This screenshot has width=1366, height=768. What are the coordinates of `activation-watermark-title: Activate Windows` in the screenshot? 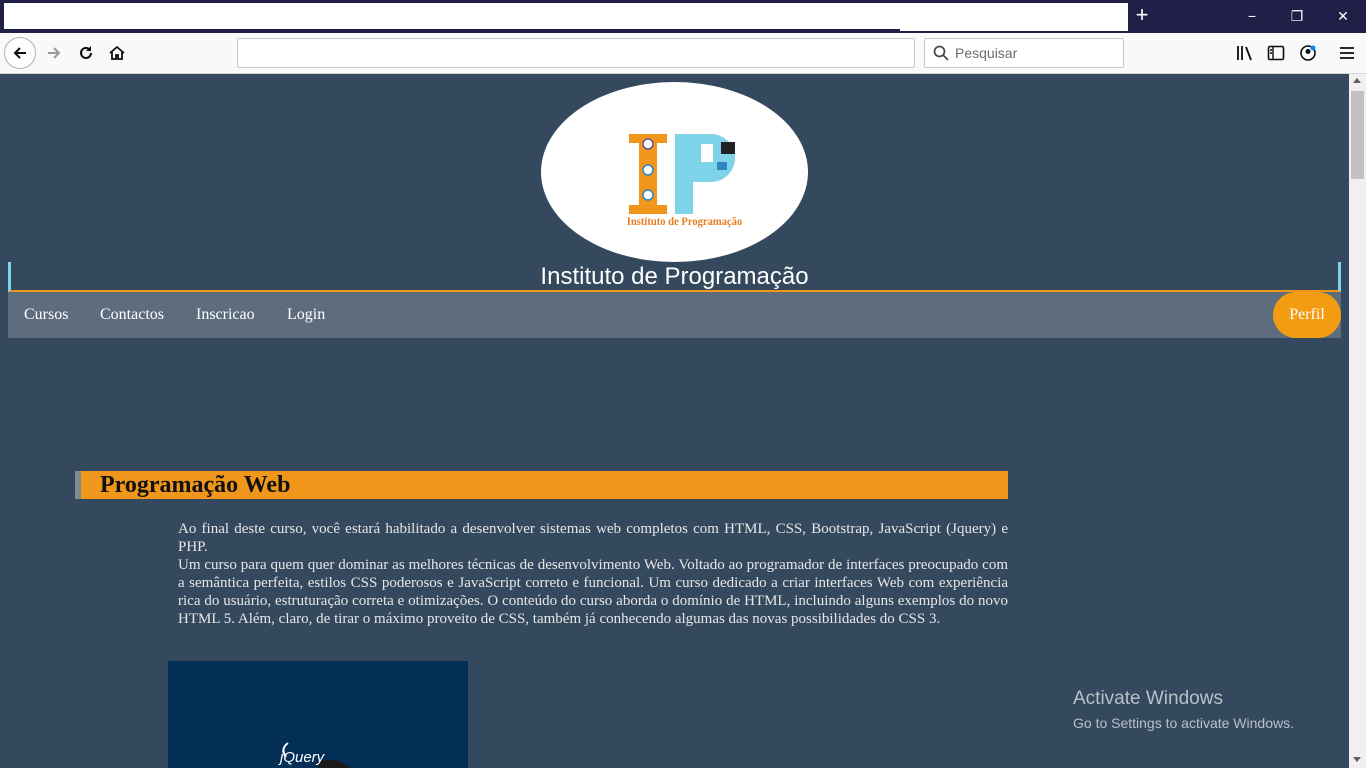 It's located at (1148, 698).